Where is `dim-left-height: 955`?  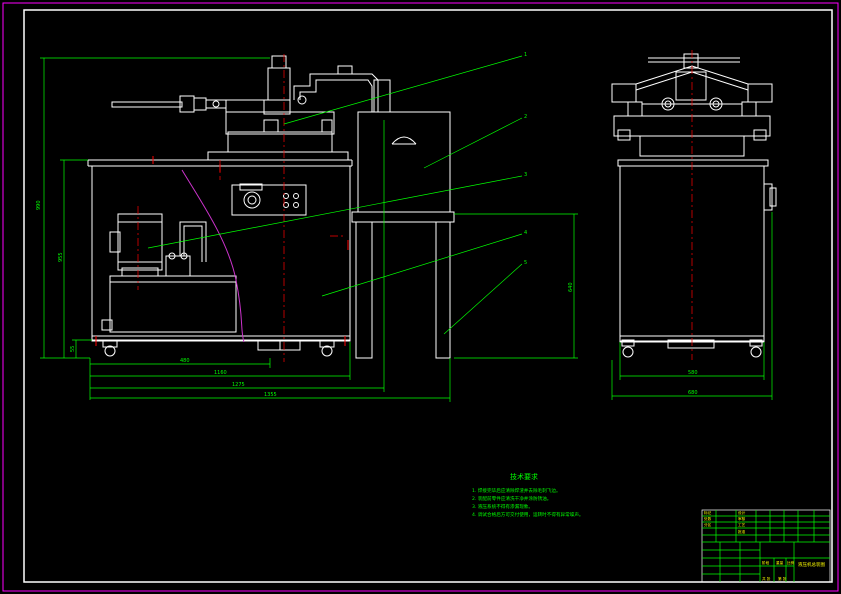
dim-left-height: 955 is located at coordinates (61, 257).